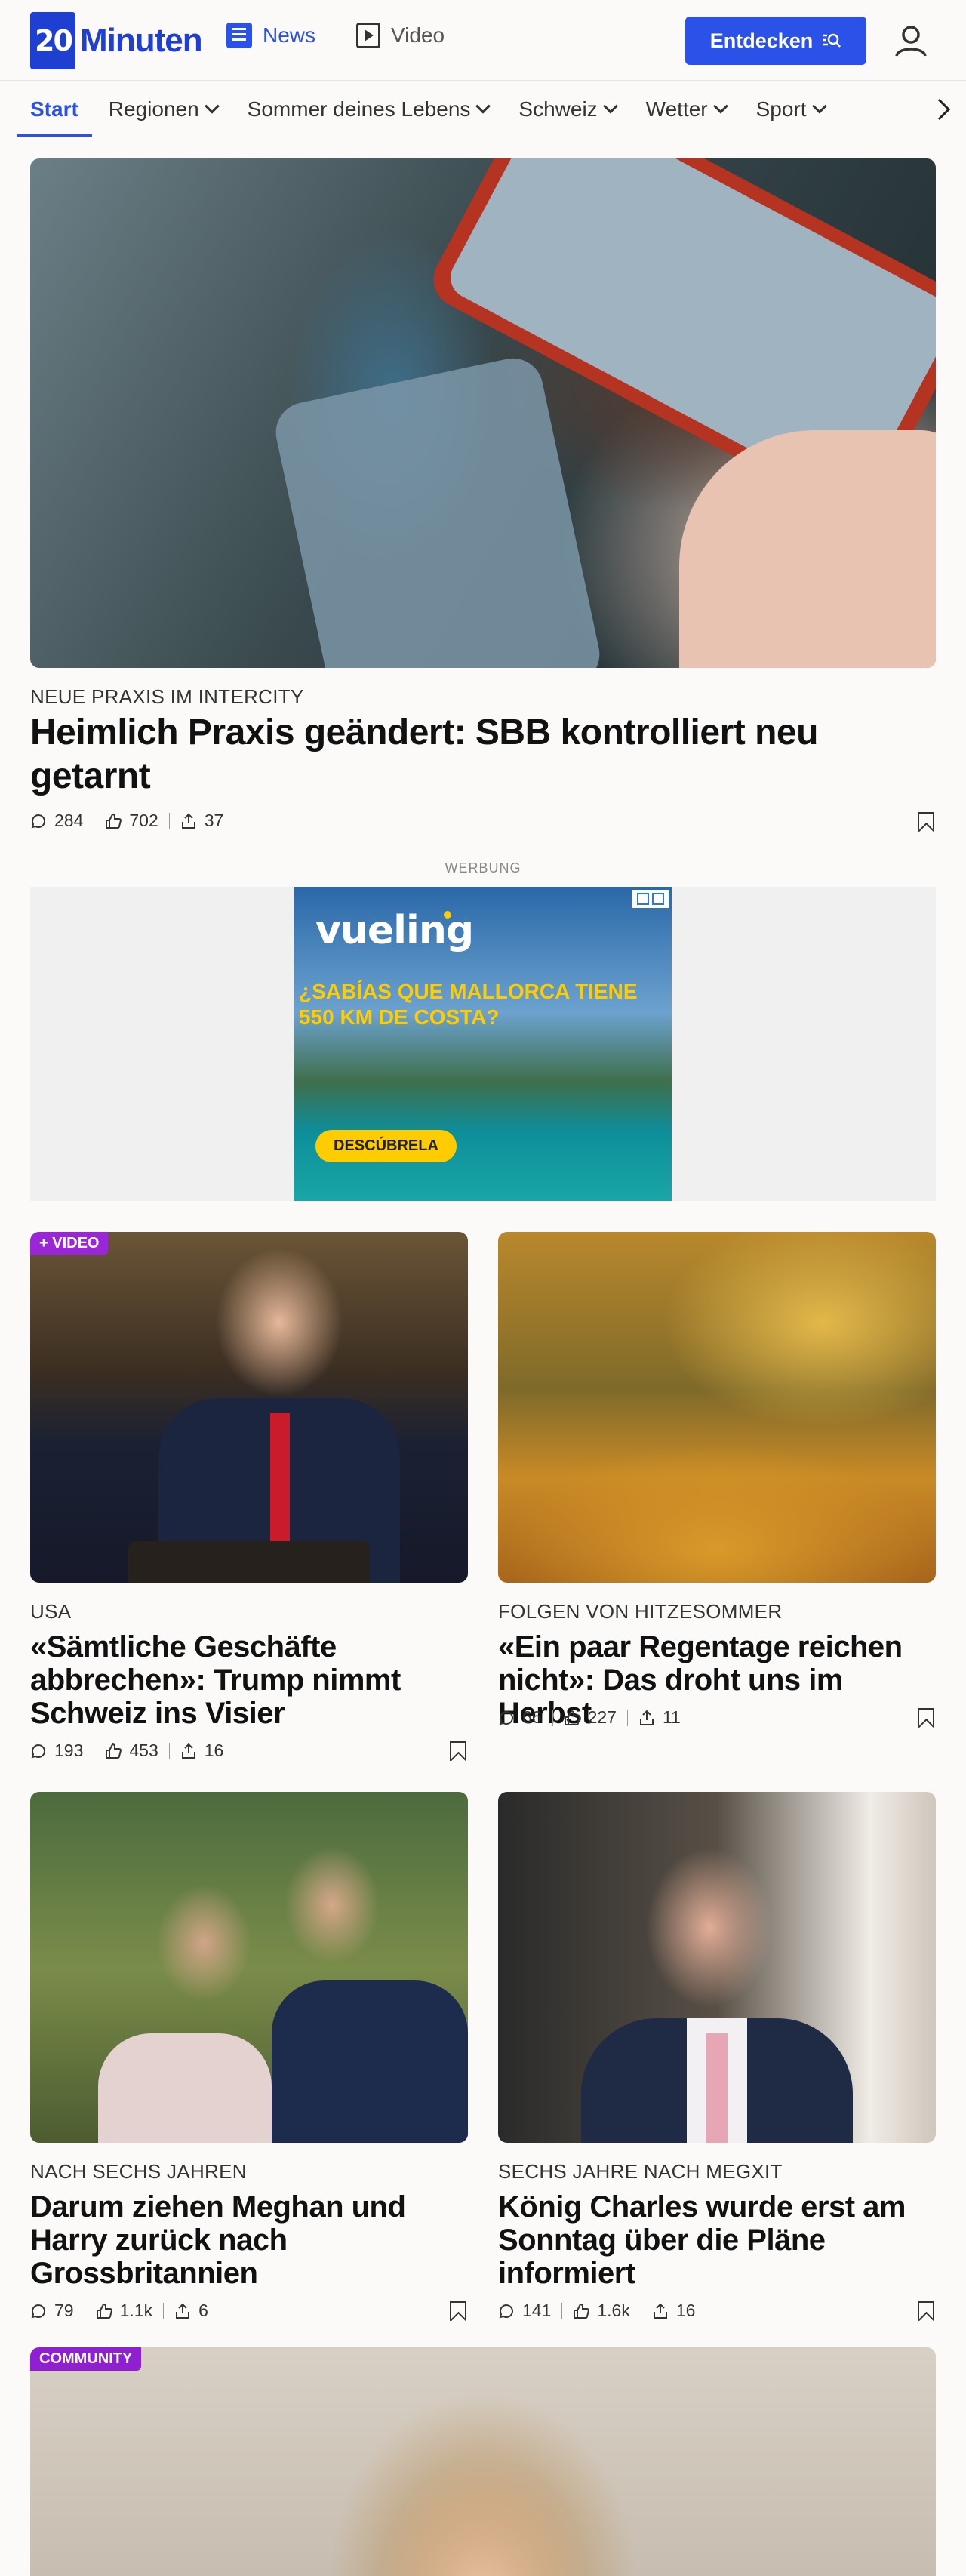 This screenshot has width=966, height=2576. I want to click on article-meta: 141 1.6k 16, so click(596, 2311).